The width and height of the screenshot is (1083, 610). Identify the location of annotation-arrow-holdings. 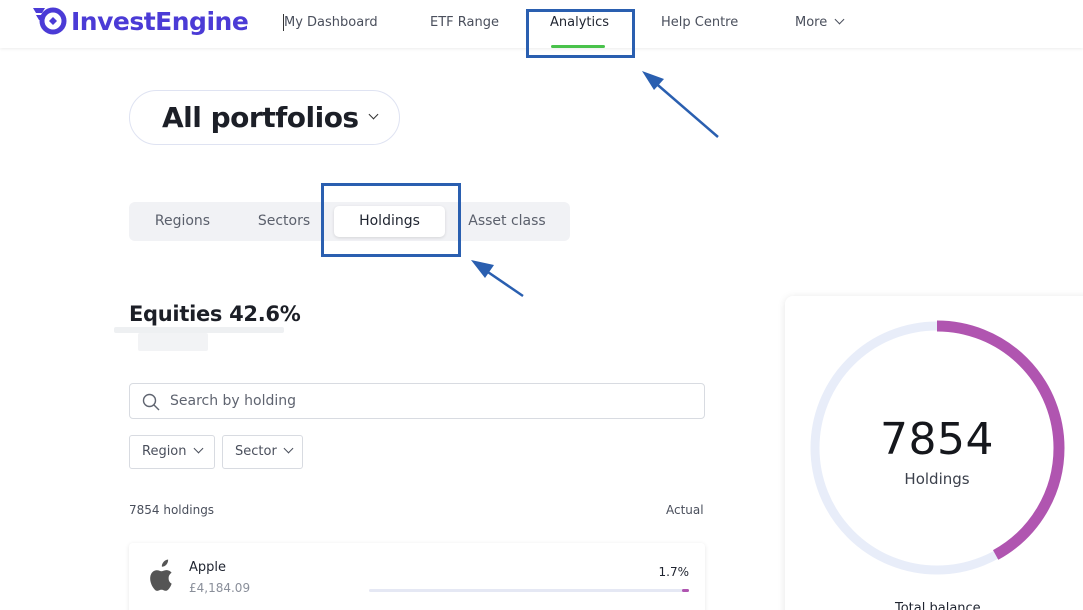
(497, 279).